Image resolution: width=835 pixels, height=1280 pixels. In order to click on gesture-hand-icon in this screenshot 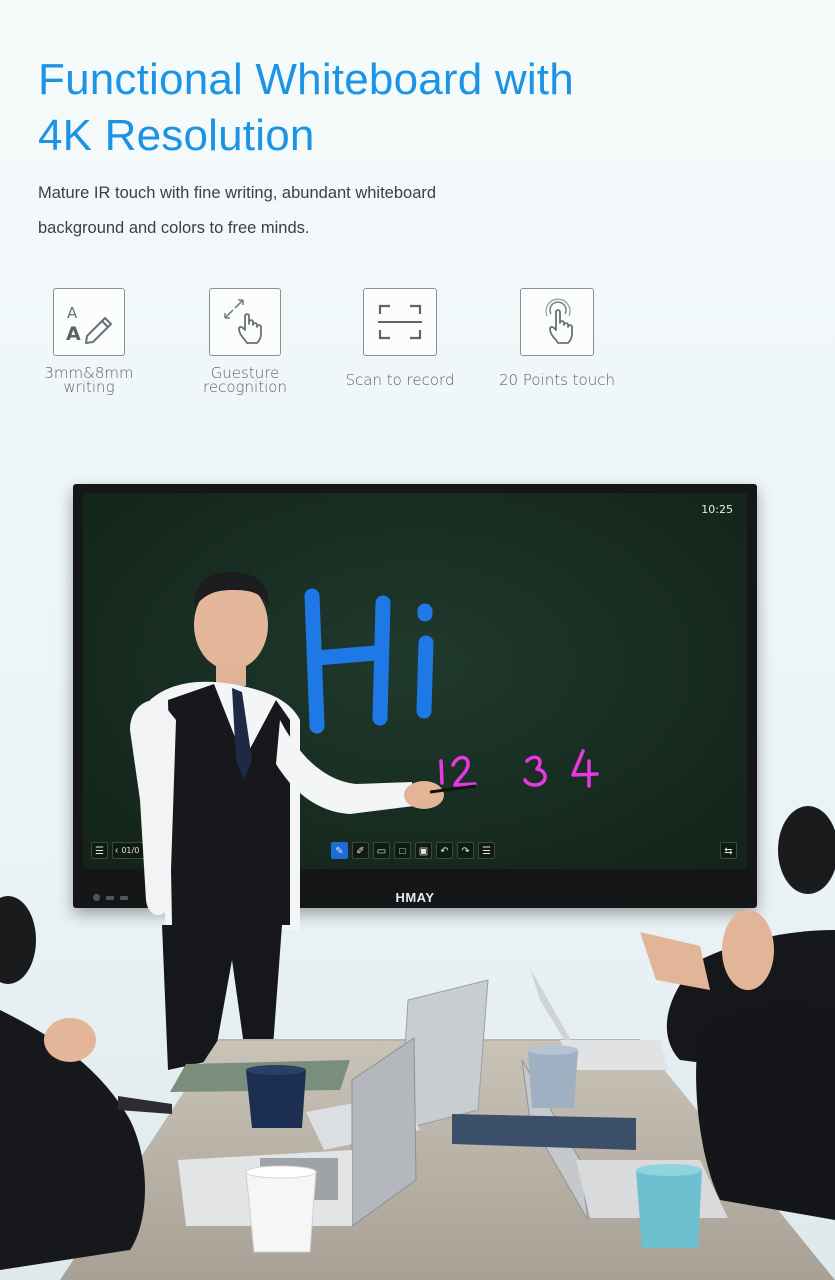, I will do `click(245, 322)`.